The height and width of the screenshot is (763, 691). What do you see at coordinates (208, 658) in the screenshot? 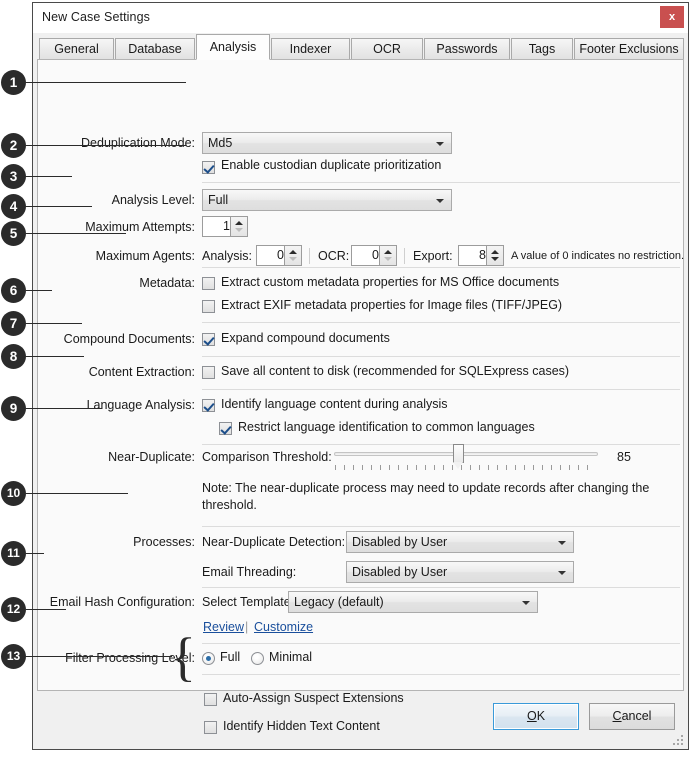
I see `filter-level-full-radio` at bounding box center [208, 658].